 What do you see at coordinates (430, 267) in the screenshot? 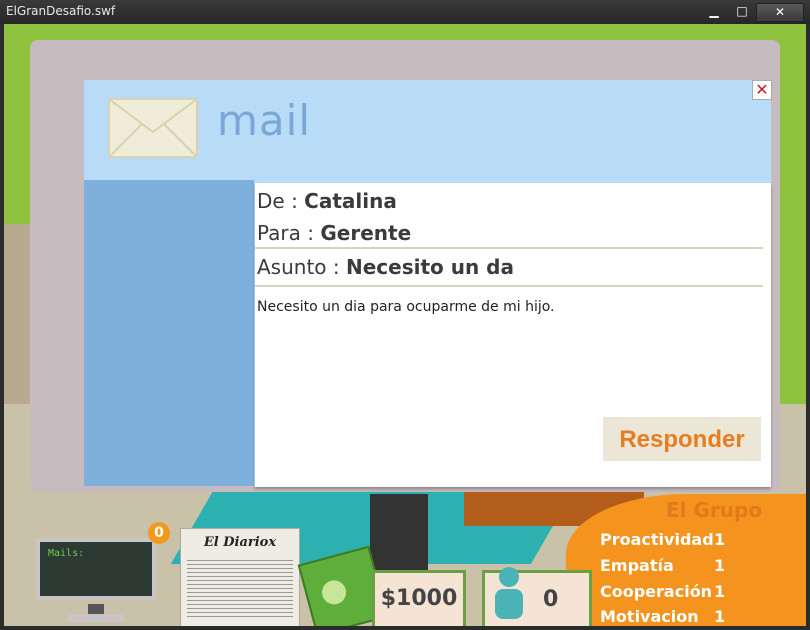
I see `subject-value: Necesito un da` at bounding box center [430, 267].